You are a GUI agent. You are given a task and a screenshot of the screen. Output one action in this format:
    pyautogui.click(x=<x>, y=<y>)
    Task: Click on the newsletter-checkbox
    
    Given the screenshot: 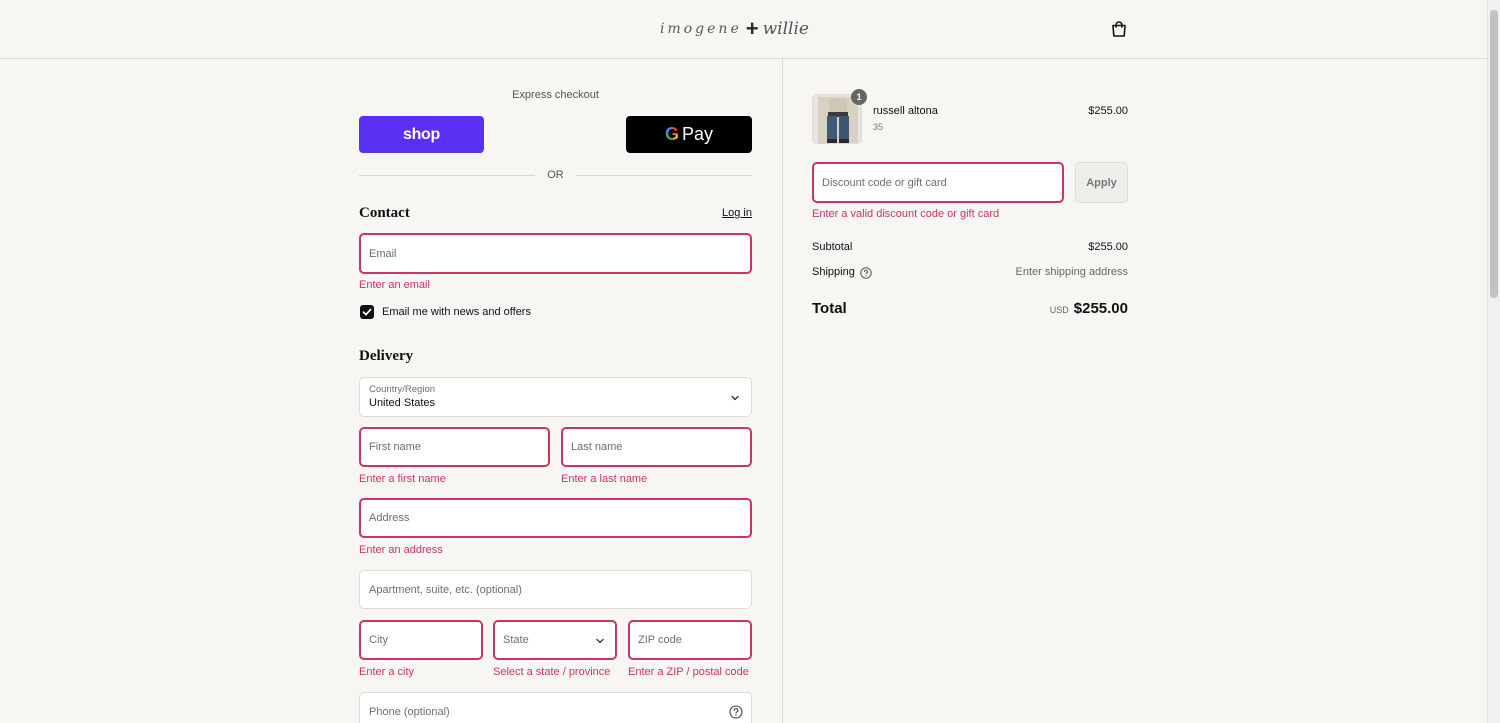 What is the action you would take?
    pyautogui.click(x=367, y=312)
    